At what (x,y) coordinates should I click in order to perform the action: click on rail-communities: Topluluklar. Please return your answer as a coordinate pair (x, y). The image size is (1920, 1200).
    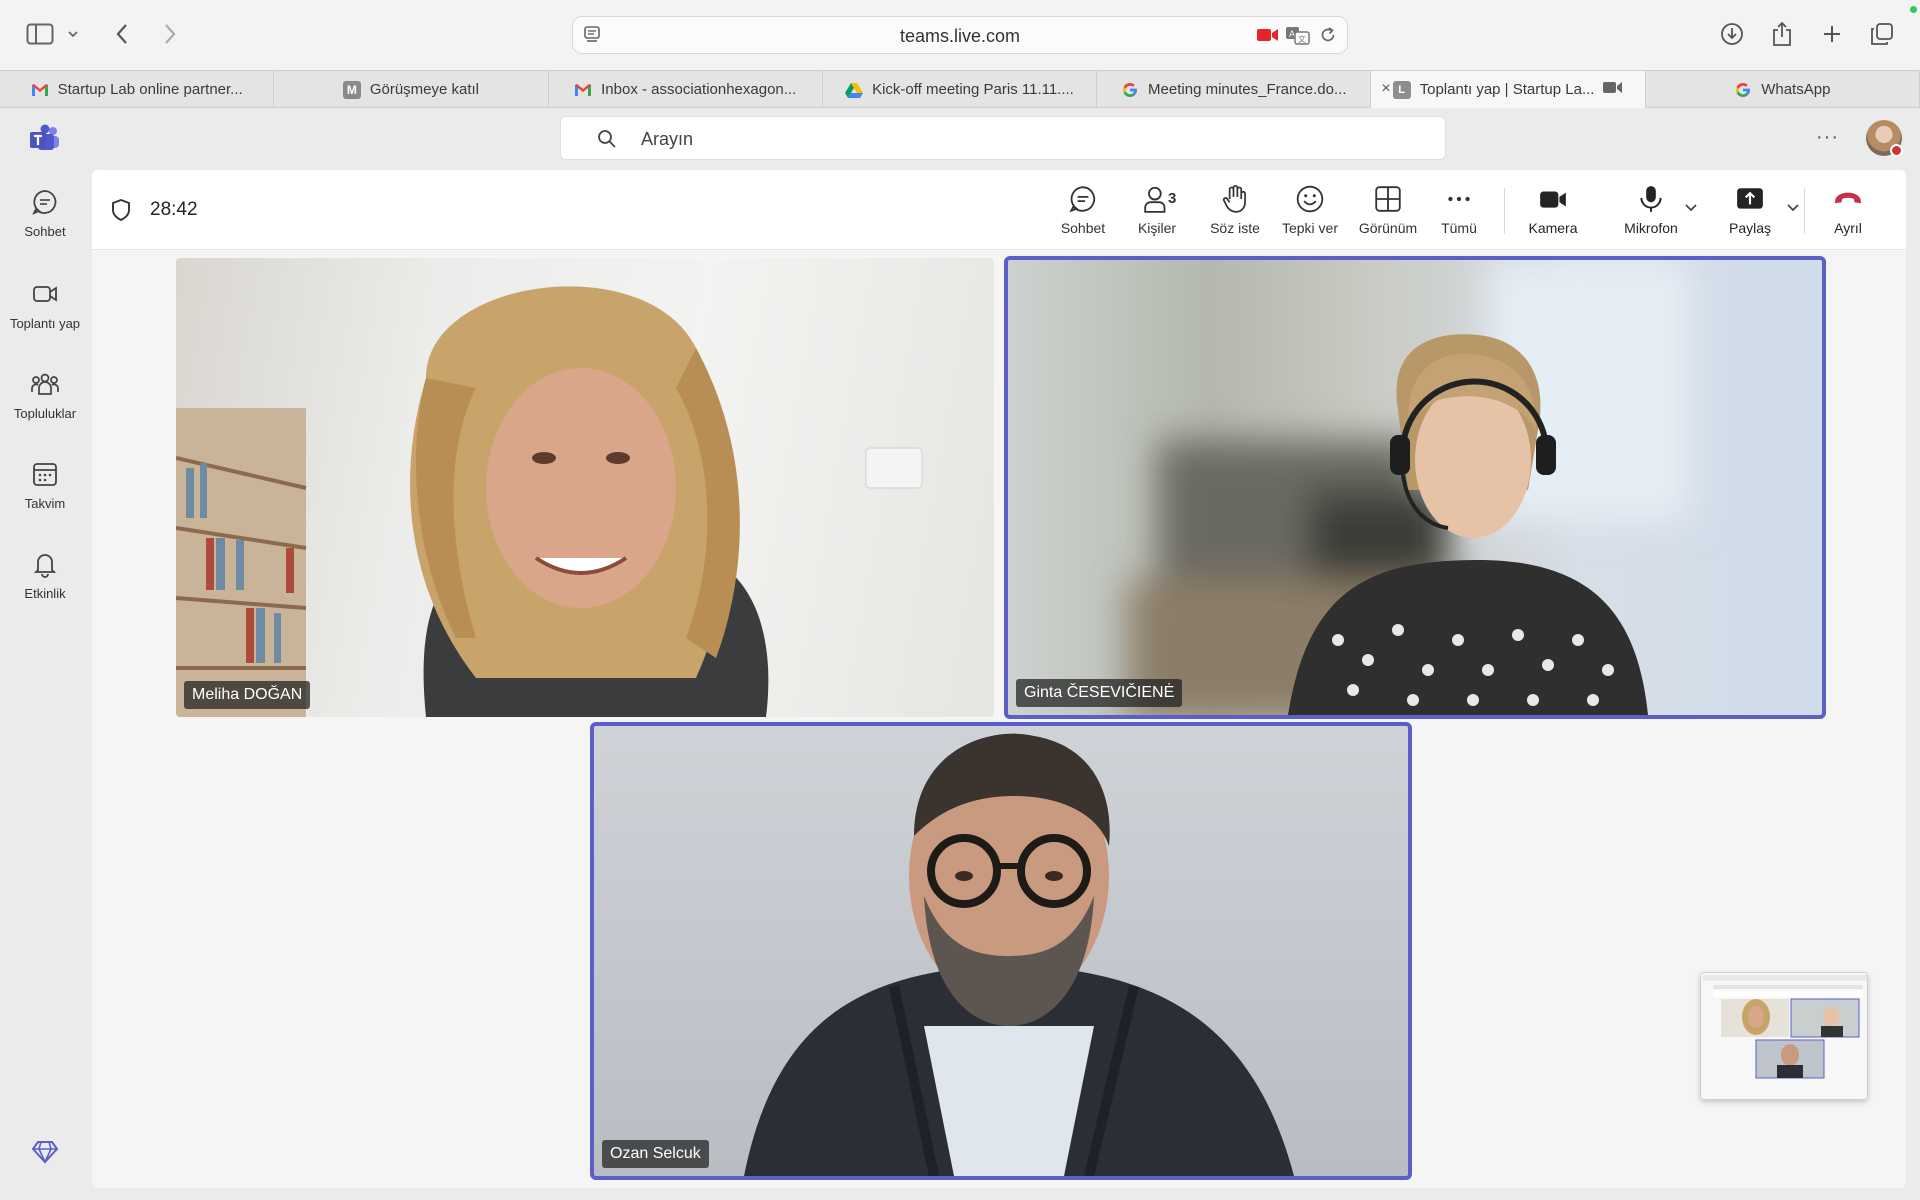
    Looking at the image, I should click on (45, 395).